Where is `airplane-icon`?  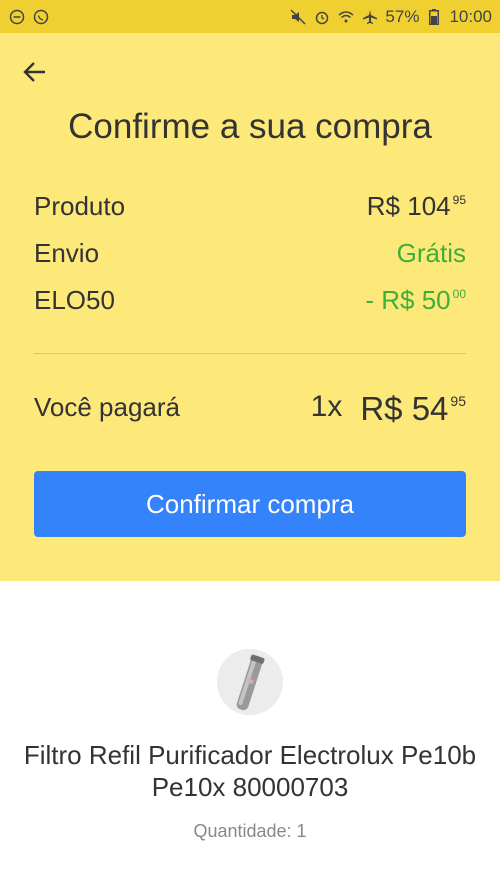
airplane-icon is located at coordinates (370, 17).